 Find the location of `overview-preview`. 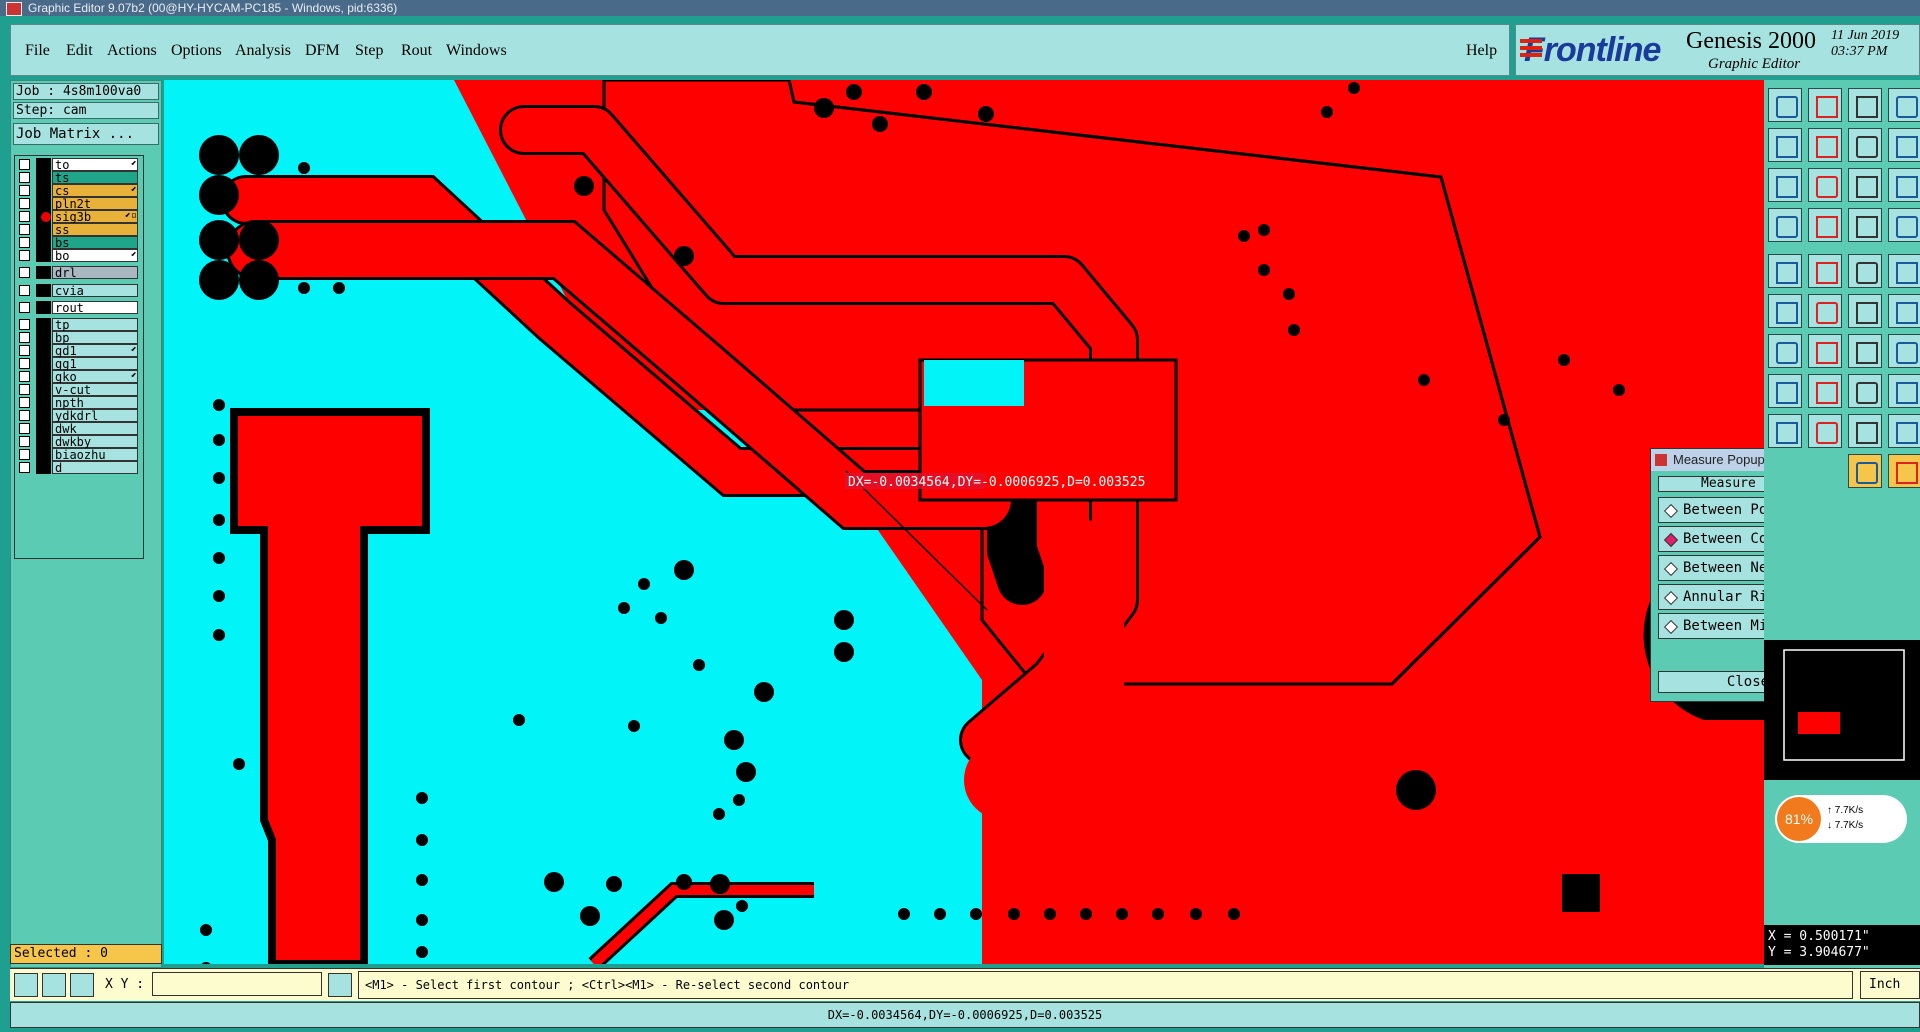

overview-preview is located at coordinates (1842, 710).